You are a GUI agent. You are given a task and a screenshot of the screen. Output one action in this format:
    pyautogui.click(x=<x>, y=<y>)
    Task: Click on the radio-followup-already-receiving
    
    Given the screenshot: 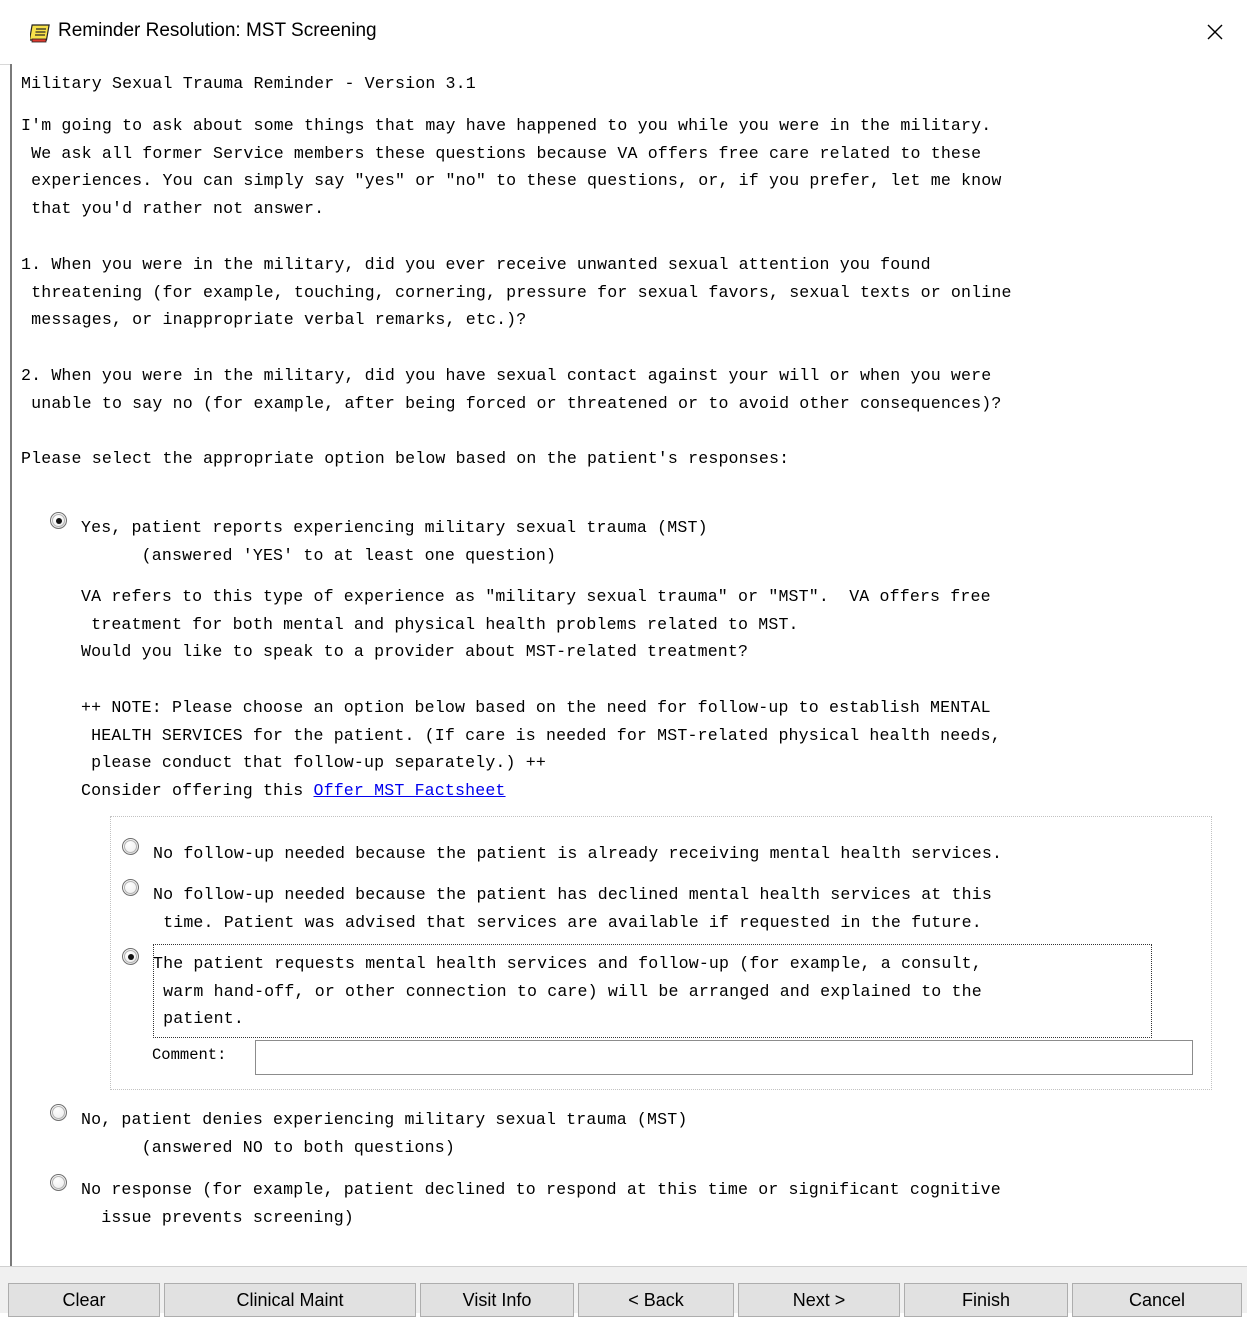 What is the action you would take?
    pyautogui.click(x=130, y=846)
    